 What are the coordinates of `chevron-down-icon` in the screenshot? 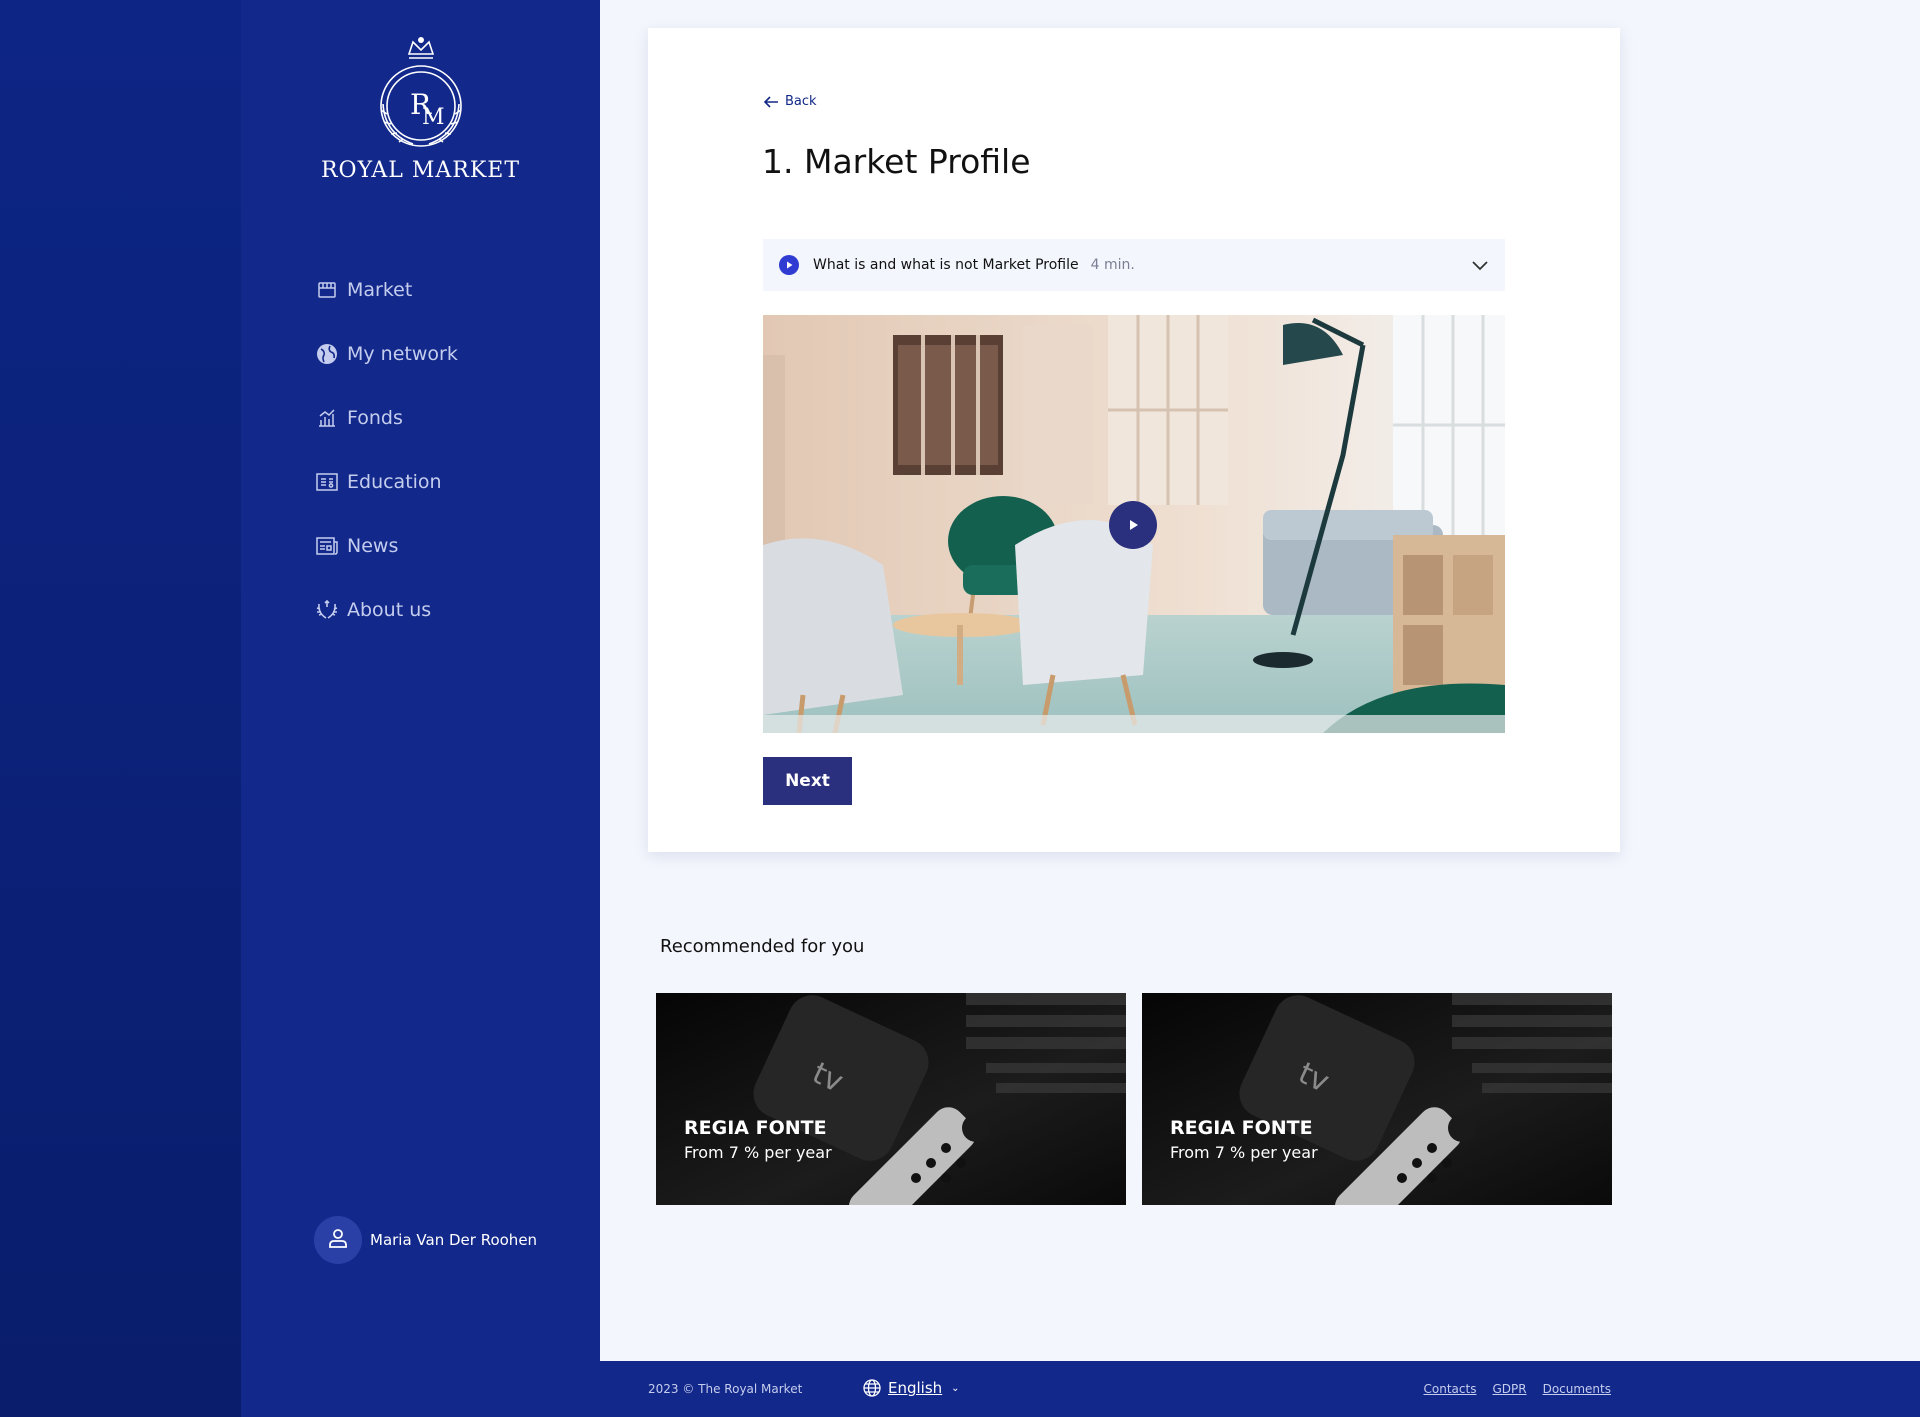 It's located at (1480, 267).